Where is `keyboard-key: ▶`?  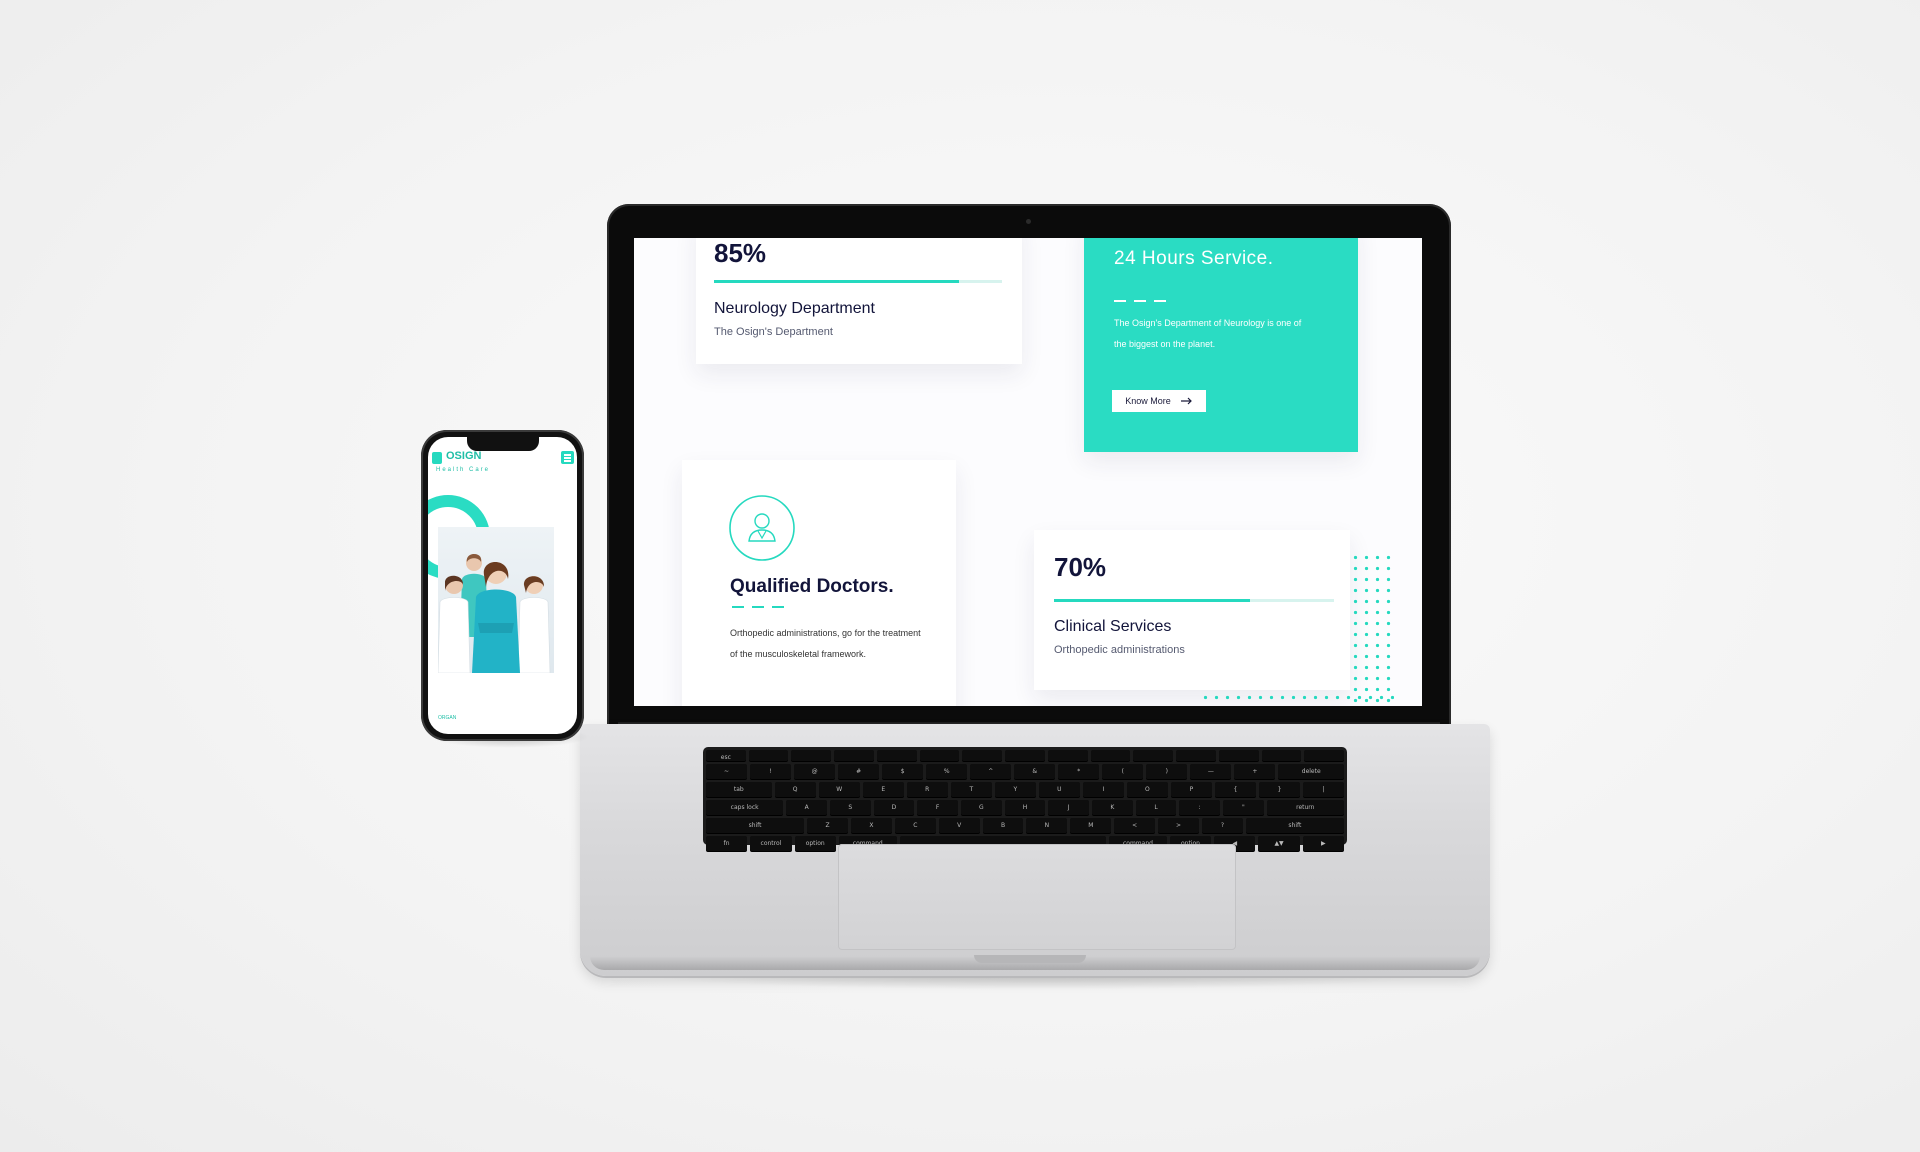
keyboard-key: ▶ is located at coordinates (1323, 843).